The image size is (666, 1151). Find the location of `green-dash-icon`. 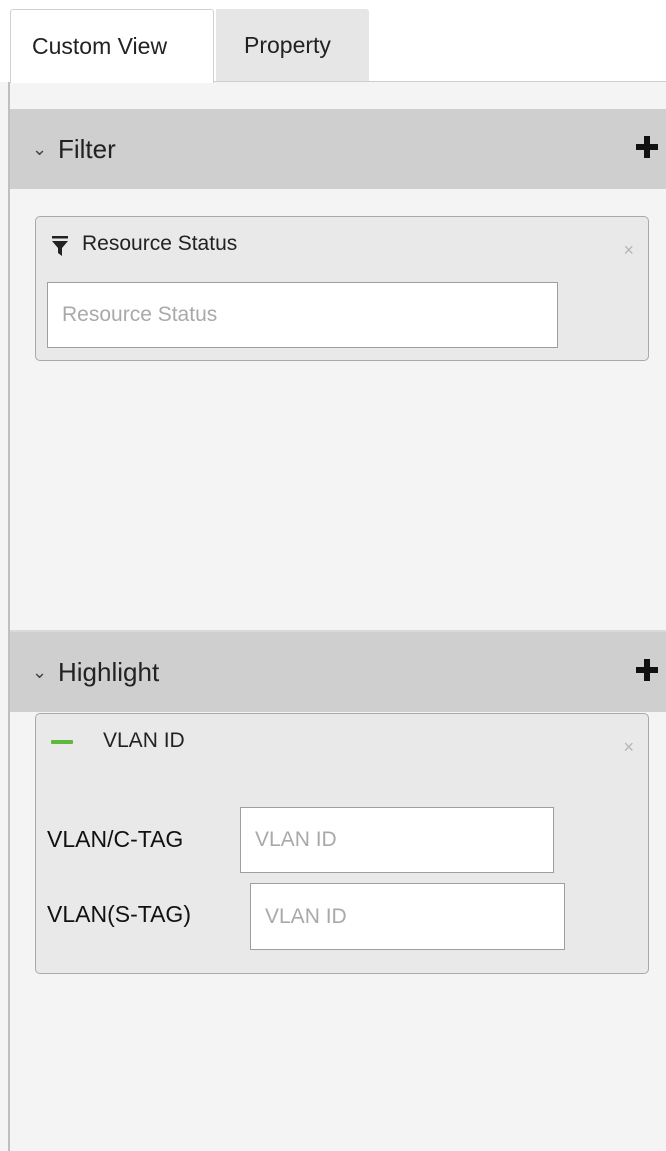

green-dash-icon is located at coordinates (62, 742).